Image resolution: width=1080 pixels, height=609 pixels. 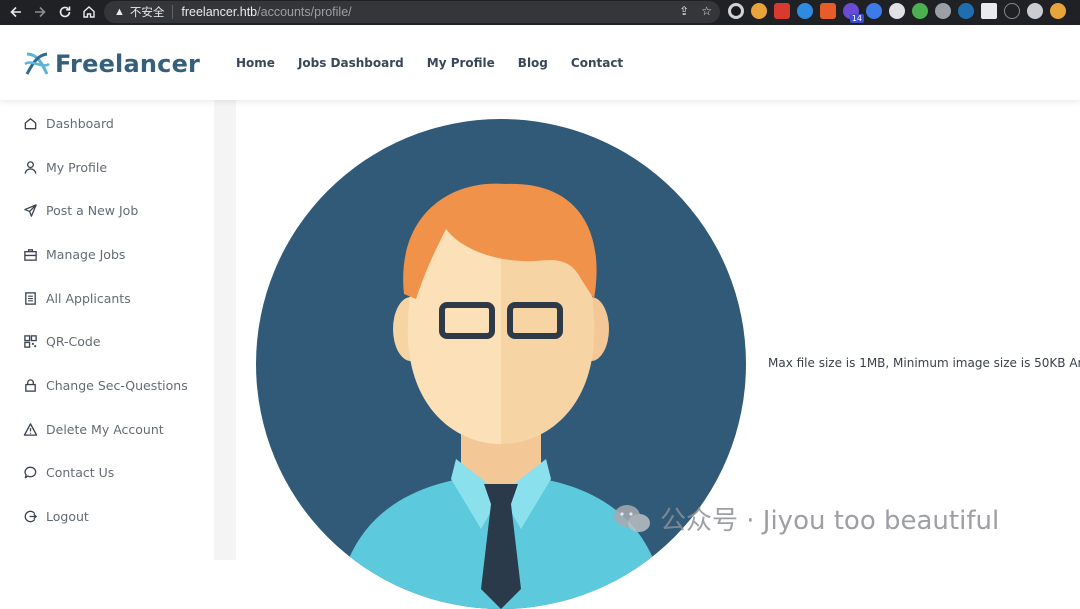 What do you see at coordinates (119, 12) in the screenshot?
I see `warning-icon: ▲` at bounding box center [119, 12].